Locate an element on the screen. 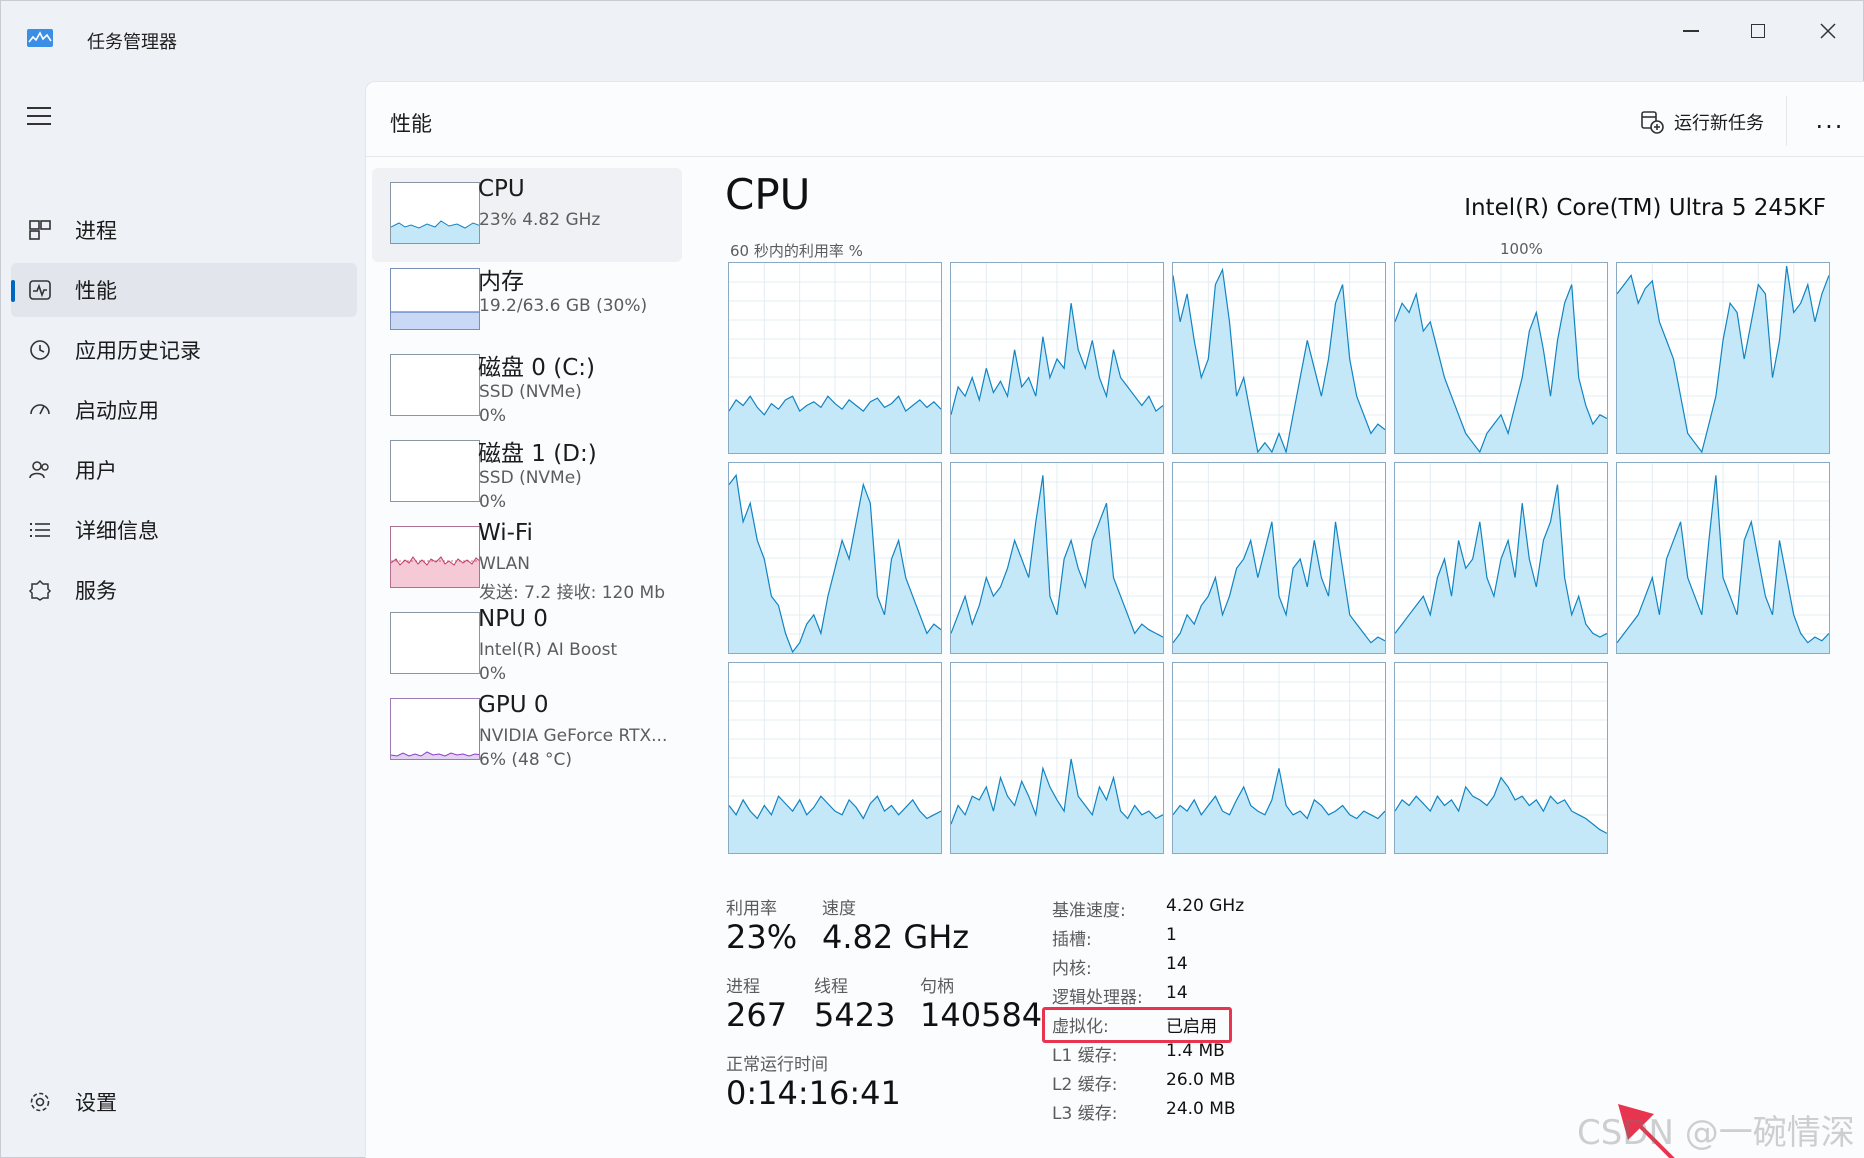 The image size is (1864, 1158). minimize-icon is located at coordinates (1691, 31).